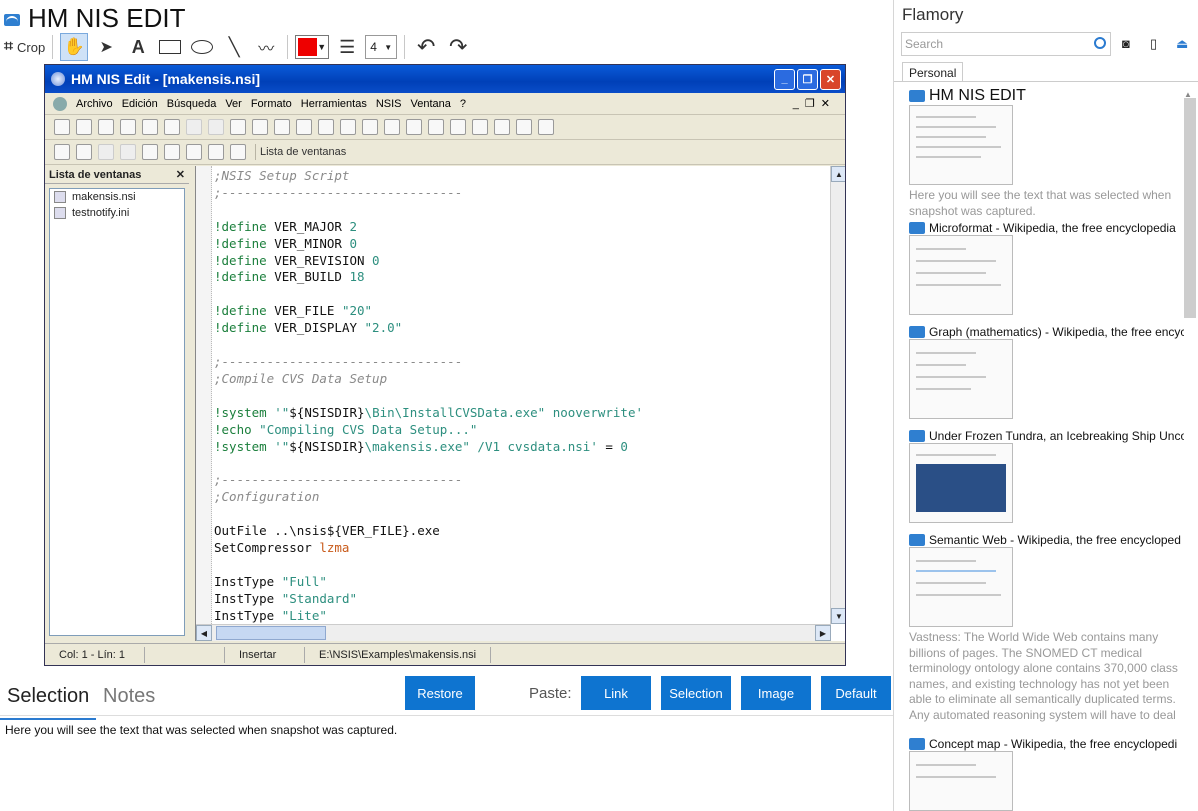  What do you see at coordinates (302, 152) in the screenshot?
I see `window-list-button: Lista de ventanas` at bounding box center [302, 152].